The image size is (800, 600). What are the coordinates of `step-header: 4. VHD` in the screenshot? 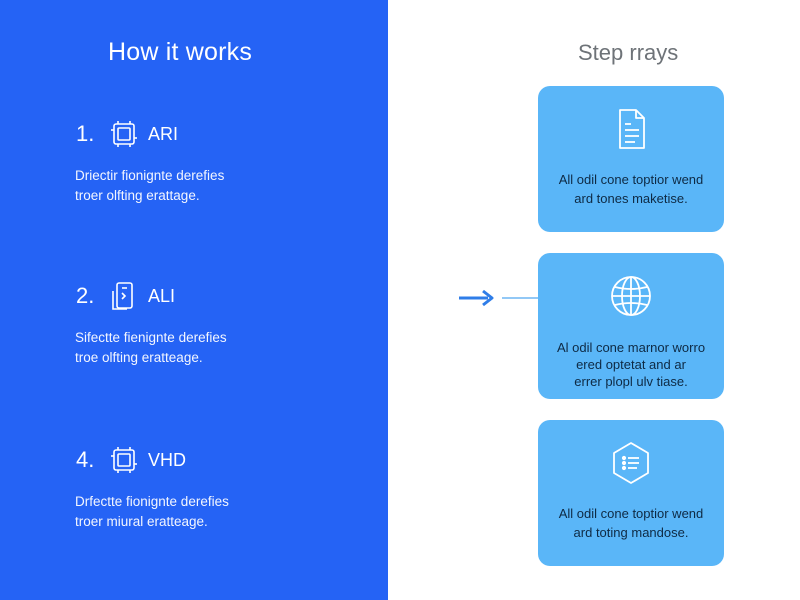 It's located at (131, 460).